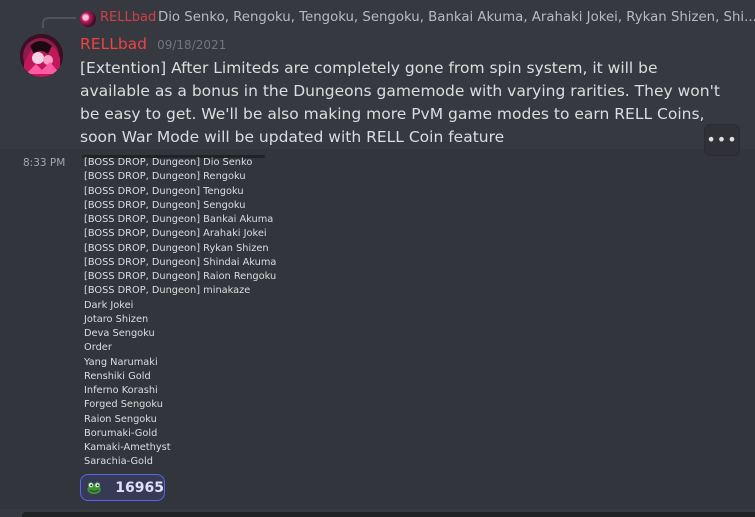 Image resolution: width=755 pixels, height=517 pixels. I want to click on list-item: [BOSS DROP, Dungeon] Dio Senko, so click(168, 162).